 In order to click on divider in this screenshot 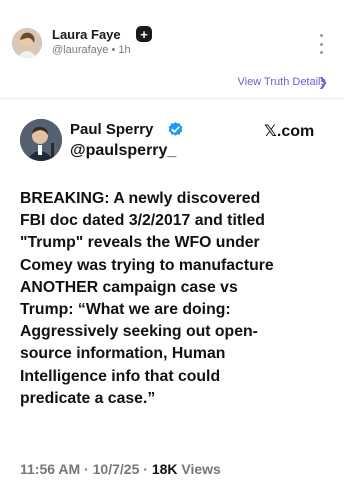, I will do `click(172, 98)`.